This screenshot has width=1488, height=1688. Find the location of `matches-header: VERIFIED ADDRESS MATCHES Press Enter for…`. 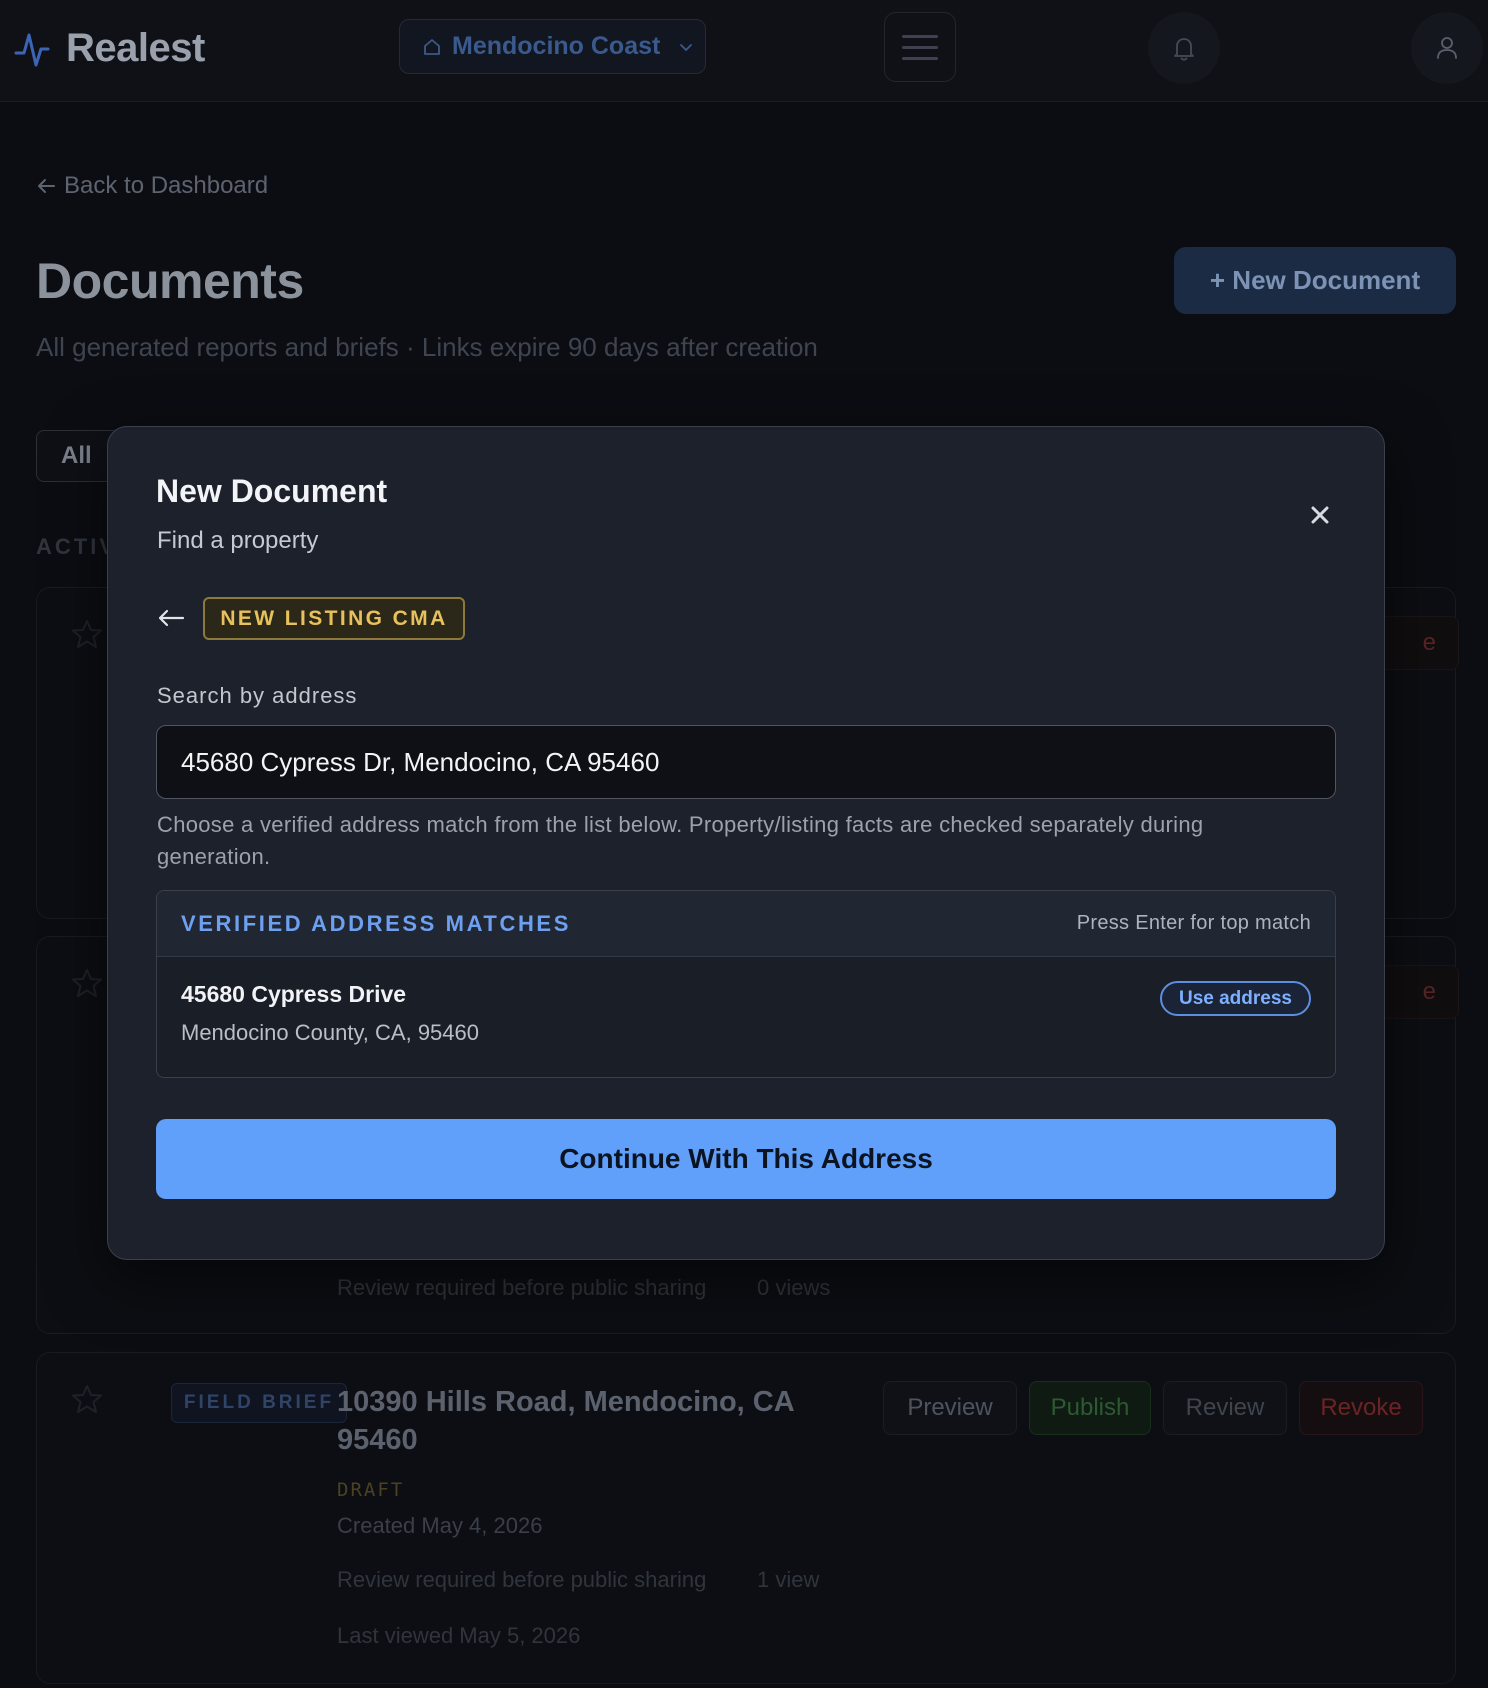

matches-header: VERIFIED ADDRESS MATCHES Press Enter for… is located at coordinates (746, 924).